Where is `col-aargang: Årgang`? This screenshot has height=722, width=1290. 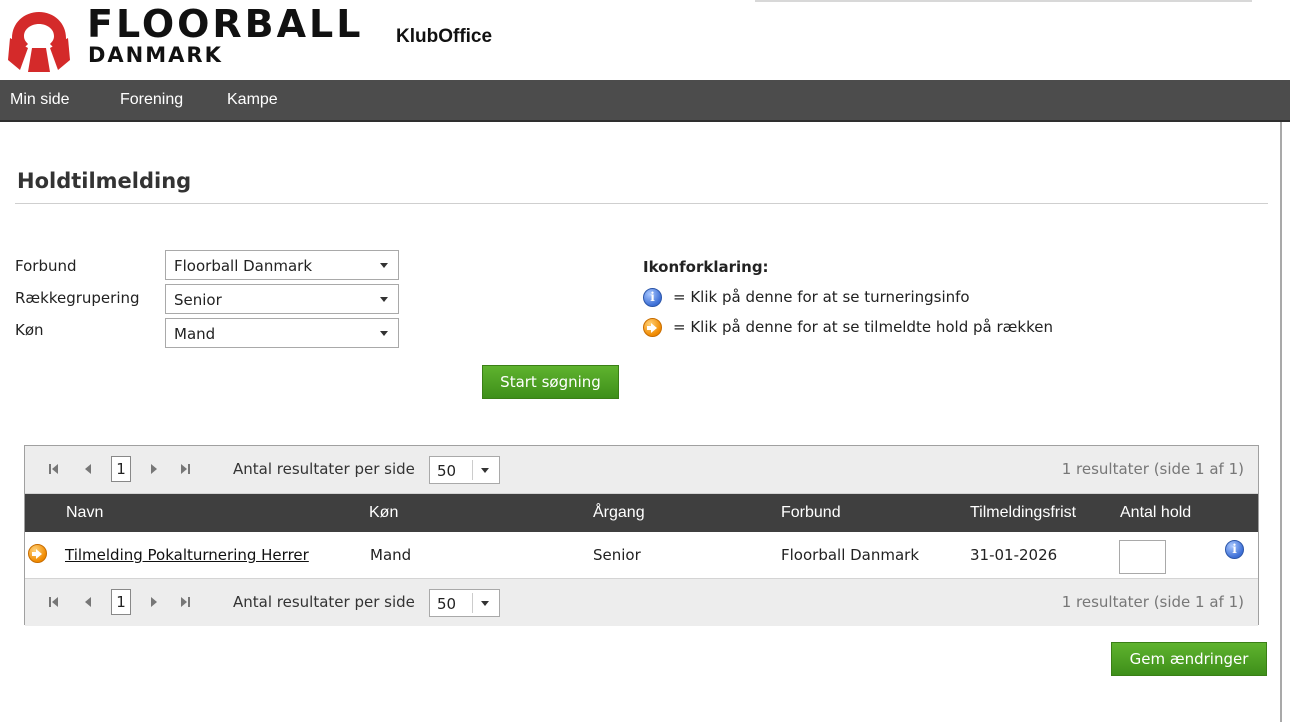 col-aargang: Årgang is located at coordinates (619, 513).